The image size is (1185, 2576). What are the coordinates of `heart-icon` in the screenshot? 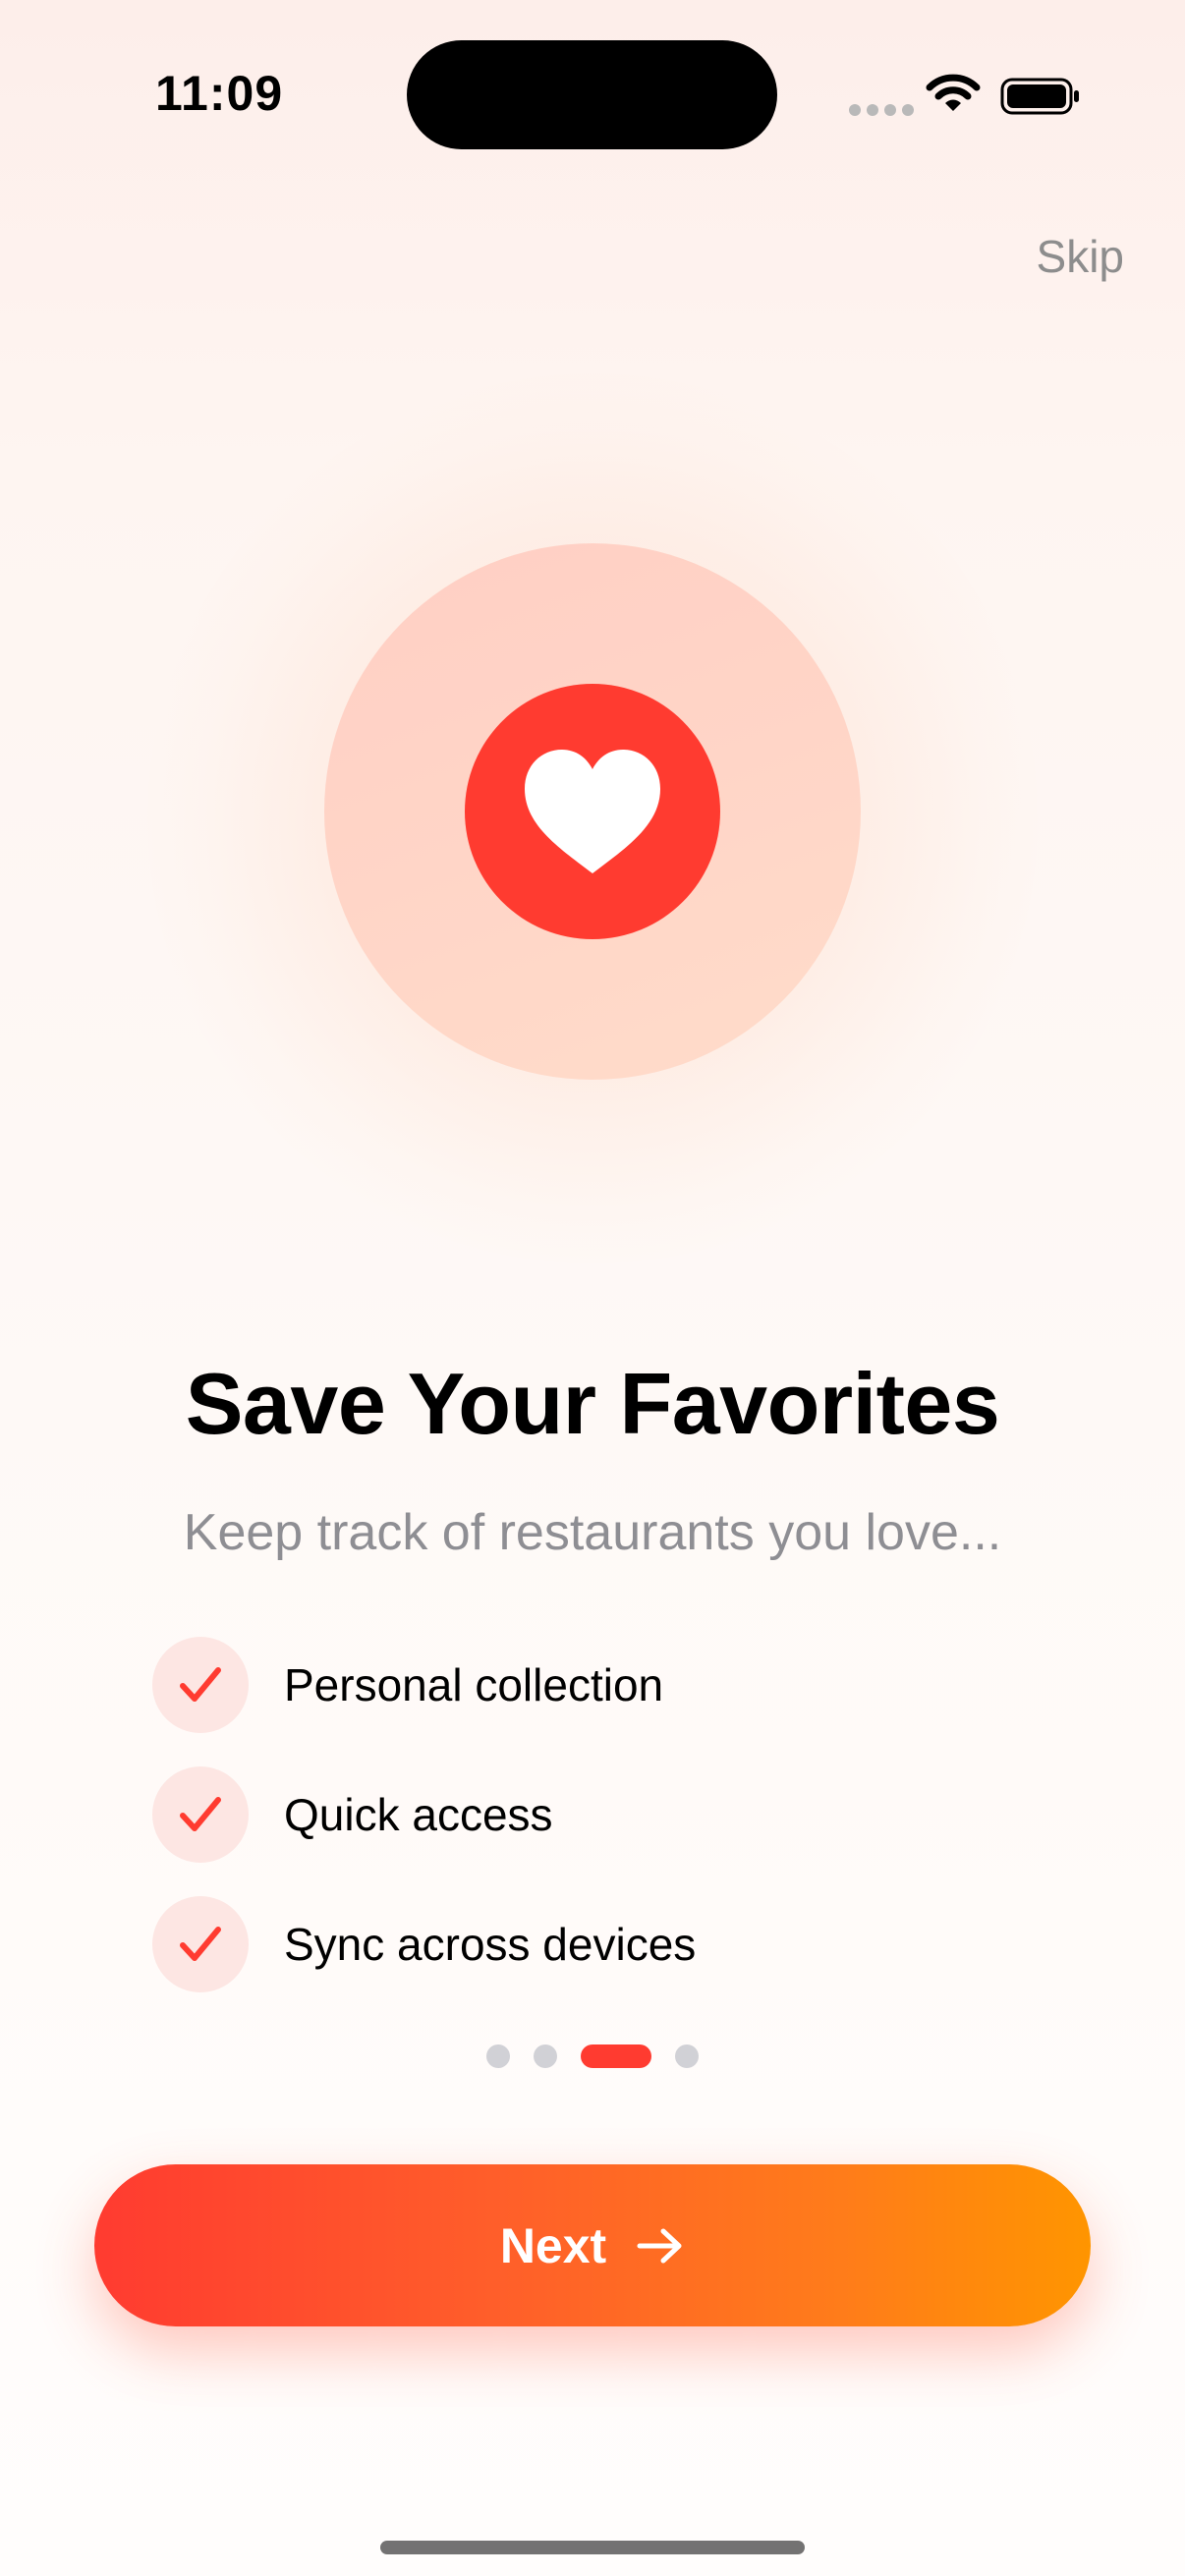 It's located at (592, 811).